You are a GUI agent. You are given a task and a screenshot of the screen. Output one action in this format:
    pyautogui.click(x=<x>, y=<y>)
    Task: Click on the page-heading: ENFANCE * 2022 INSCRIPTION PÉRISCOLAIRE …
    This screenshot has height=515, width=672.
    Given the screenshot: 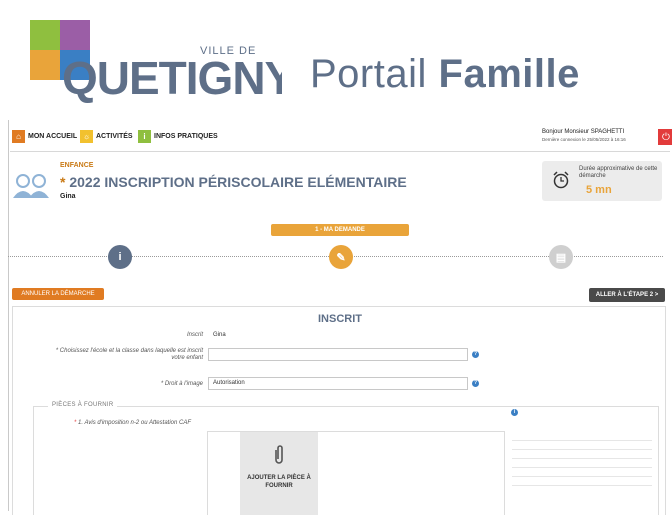 What is the action you would take?
    pyautogui.click(x=272, y=185)
    